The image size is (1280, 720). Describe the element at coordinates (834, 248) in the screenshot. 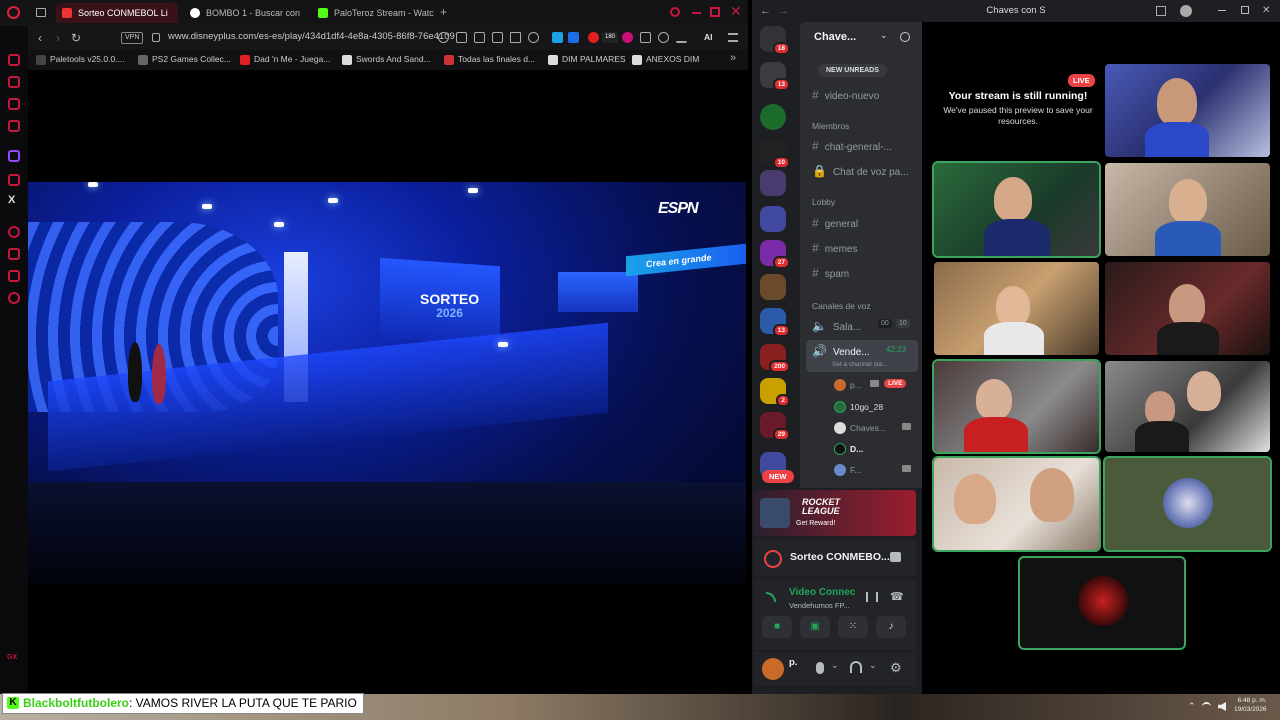

I see `channel-memes: # memes` at that location.